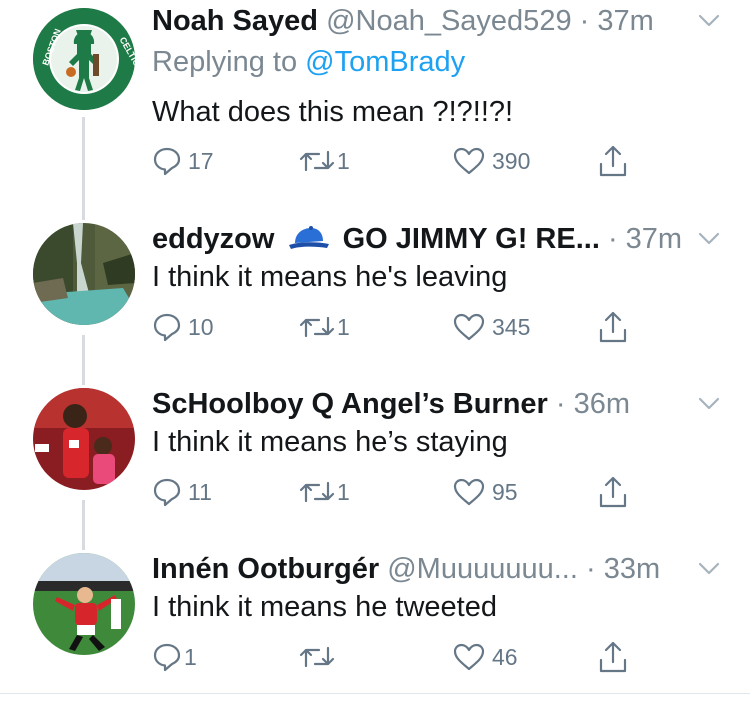 Image resolution: width=750 pixels, height=711 pixels. What do you see at coordinates (511, 160) in the screenshot?
I see `like-count: 390` at bounding box center [511, 160].